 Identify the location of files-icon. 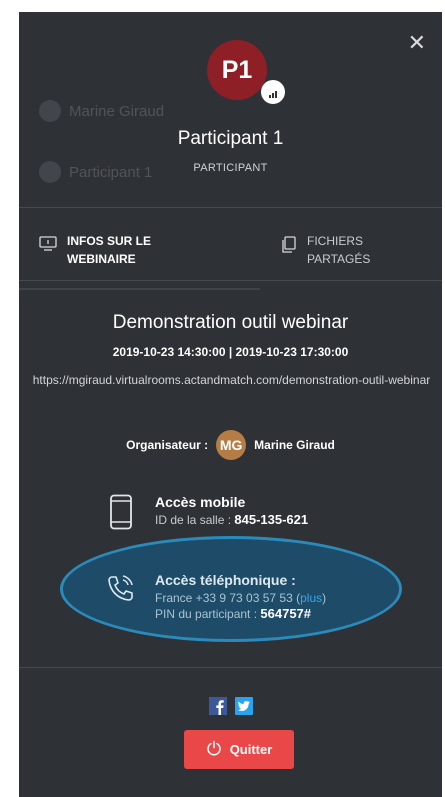
(289, 247).